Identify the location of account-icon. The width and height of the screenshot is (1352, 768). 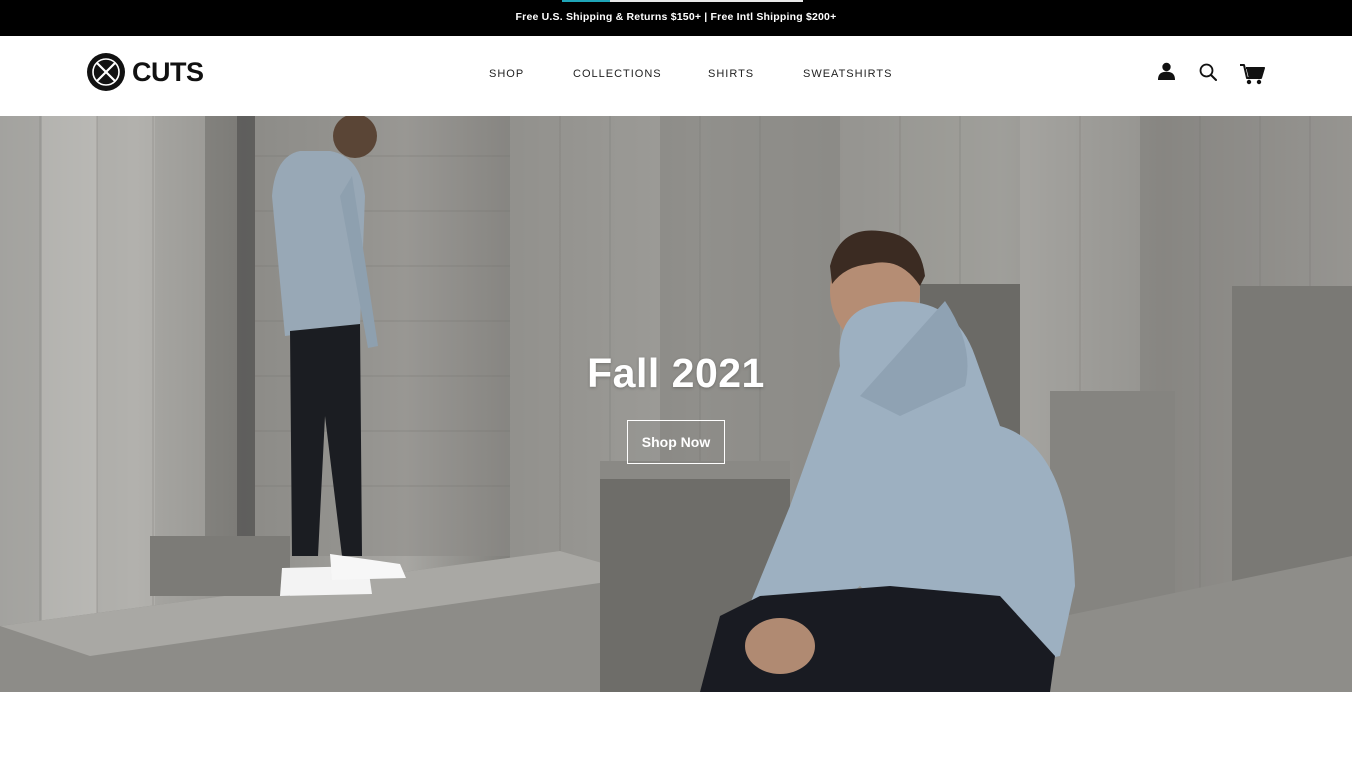
(1166, 71).